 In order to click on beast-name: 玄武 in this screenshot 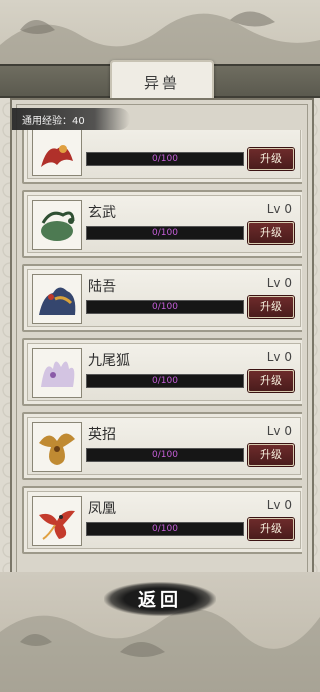, I will do `click(102, 213)`.